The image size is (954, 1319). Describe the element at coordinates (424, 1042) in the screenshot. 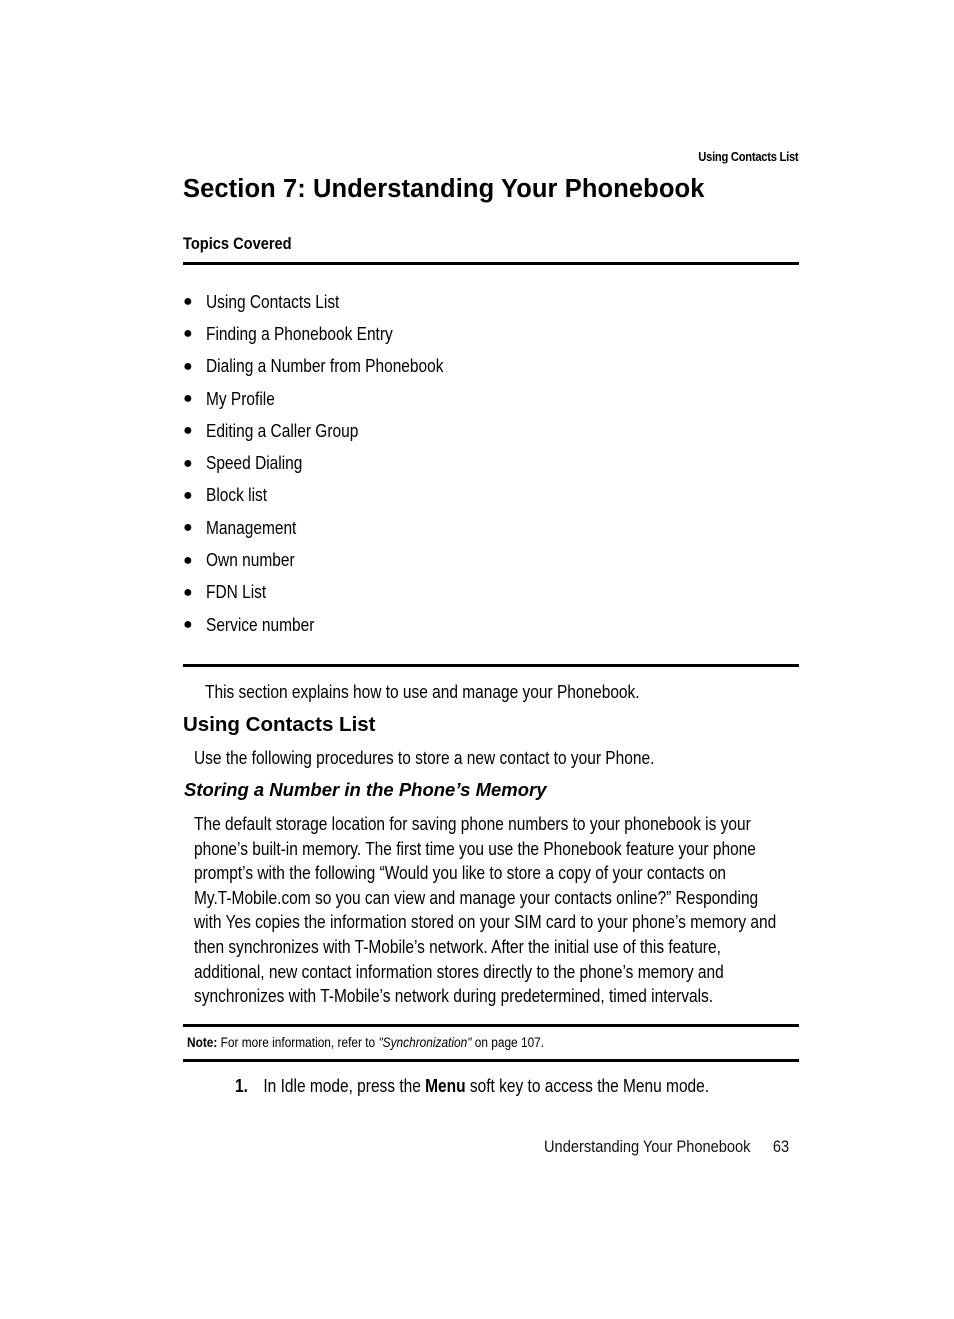

I see `synchronization-link: "Synchronization"` at that location.